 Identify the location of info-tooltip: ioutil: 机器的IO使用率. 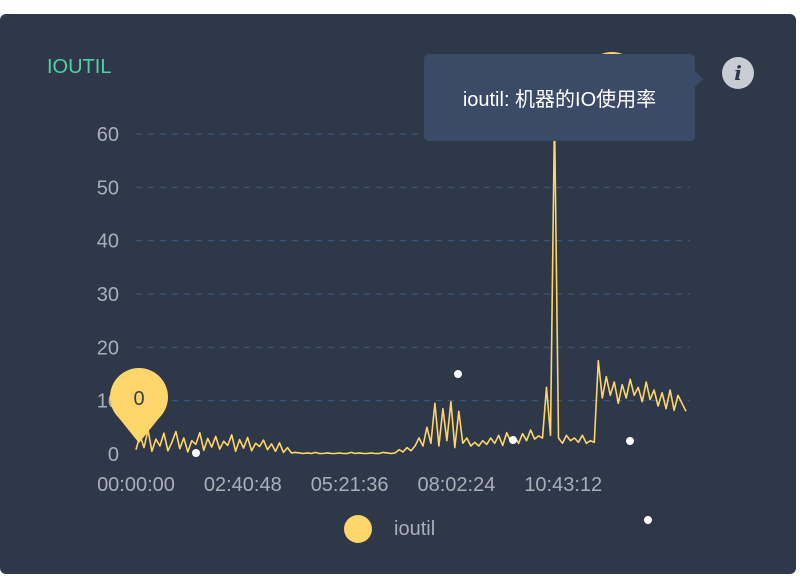
(559, 97).